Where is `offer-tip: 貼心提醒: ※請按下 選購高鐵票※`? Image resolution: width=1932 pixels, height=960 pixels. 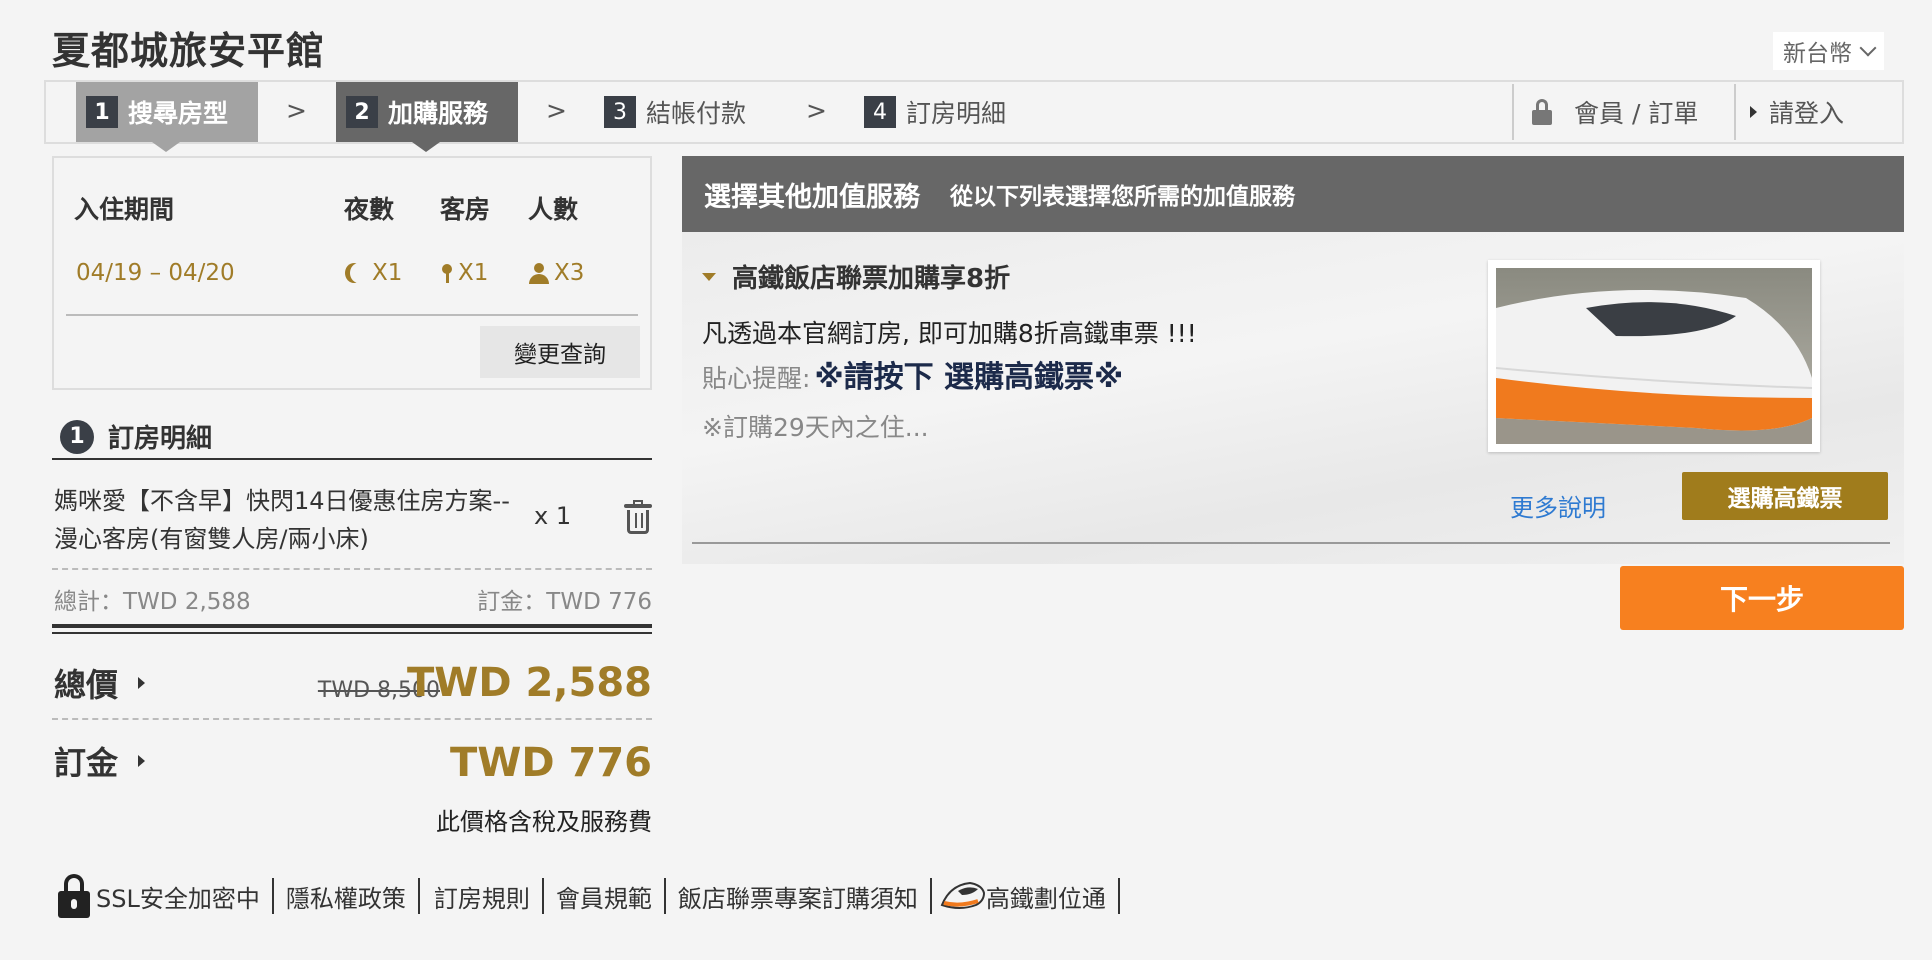
offer-tip: 貼心提醒: ※請按下 選購高鐵票※ is located at coordinates (912, 374).